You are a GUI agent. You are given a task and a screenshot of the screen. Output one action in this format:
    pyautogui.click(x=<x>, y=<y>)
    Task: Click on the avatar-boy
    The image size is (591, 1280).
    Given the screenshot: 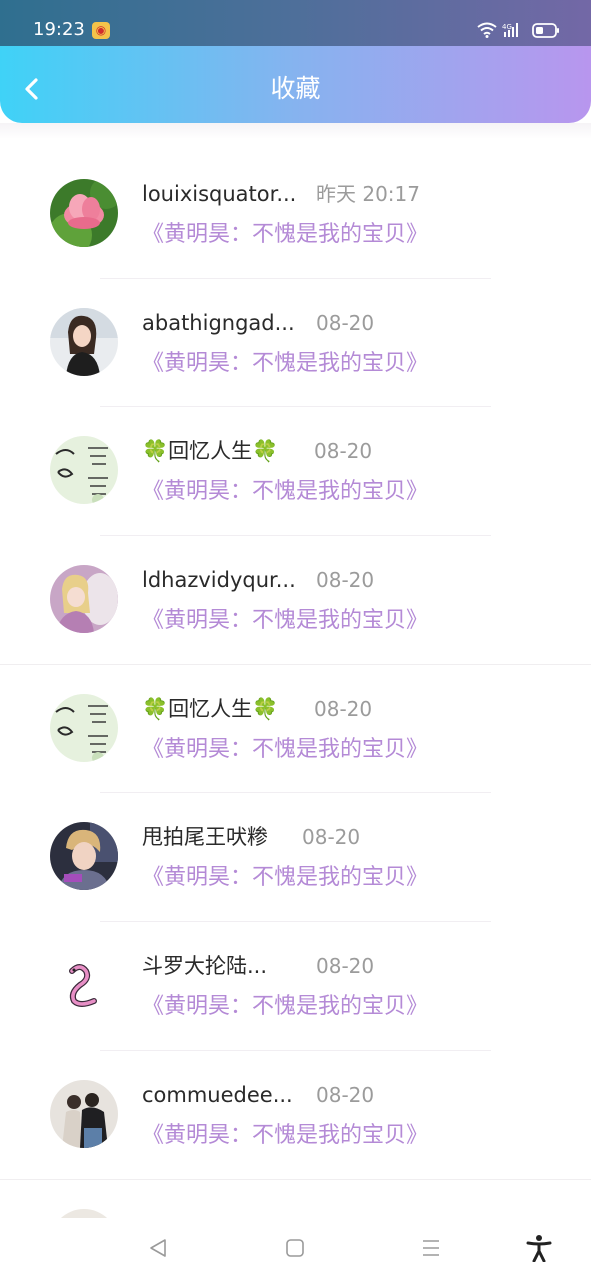 What is the action you would take?
    pyautogui.click(x=84, y=856)
    